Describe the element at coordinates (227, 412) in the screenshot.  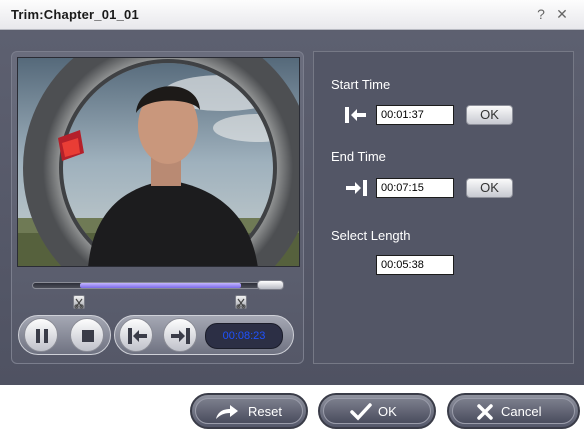
I see `reset-arrow-icon` at that location.